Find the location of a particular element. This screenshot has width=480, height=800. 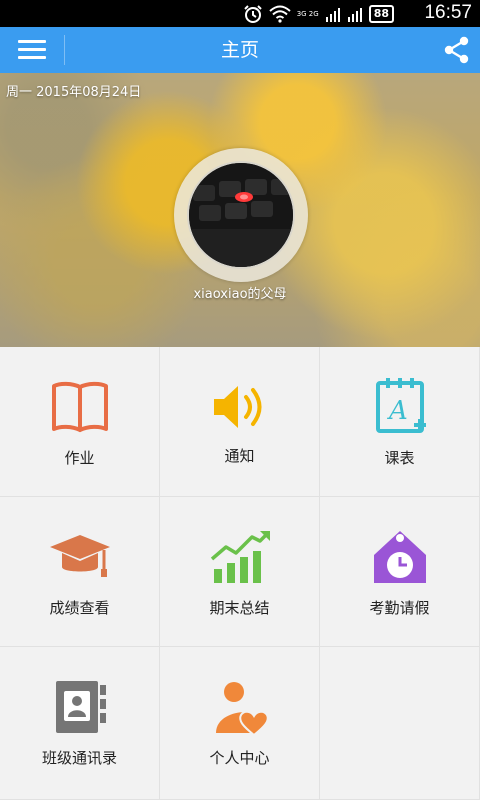

menu-item-attendance: 考勤请假 is located at coordinates (400, 572).